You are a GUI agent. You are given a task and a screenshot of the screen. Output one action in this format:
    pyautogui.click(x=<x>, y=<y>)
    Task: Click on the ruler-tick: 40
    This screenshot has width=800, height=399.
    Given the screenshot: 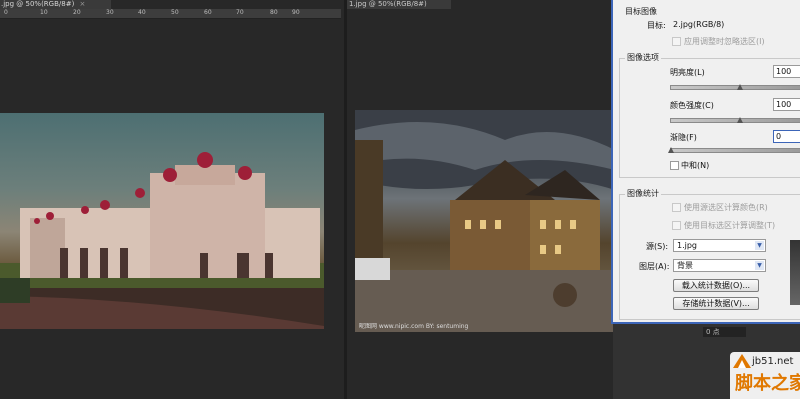 What is the action you would take?
    pyautogui.click(x=142, y=12)
    